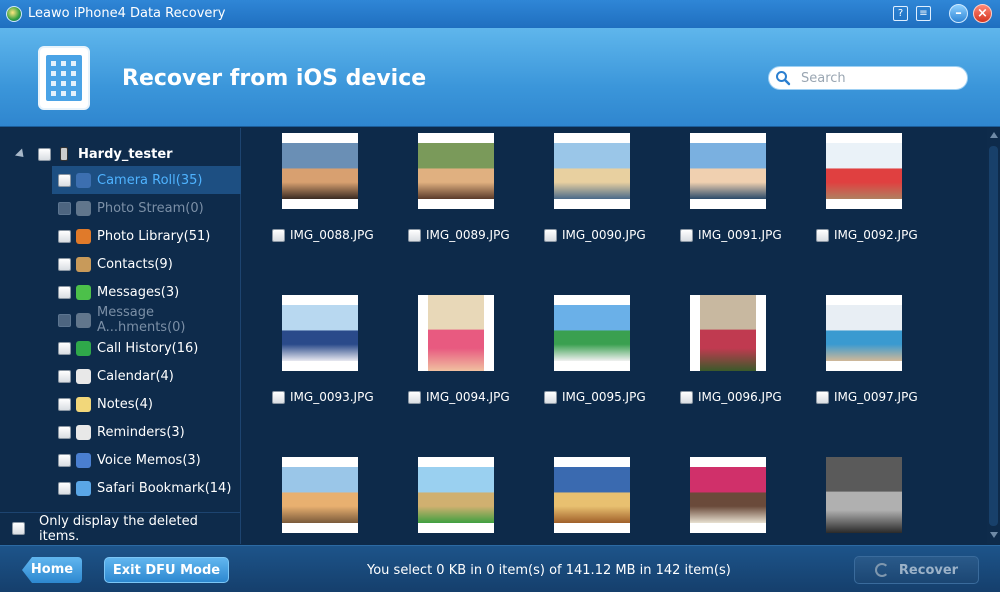 The height and width of the screenshot is (592, 1000). I want to click on sidebar-item: Message A...hments(0), so click(146, 320).